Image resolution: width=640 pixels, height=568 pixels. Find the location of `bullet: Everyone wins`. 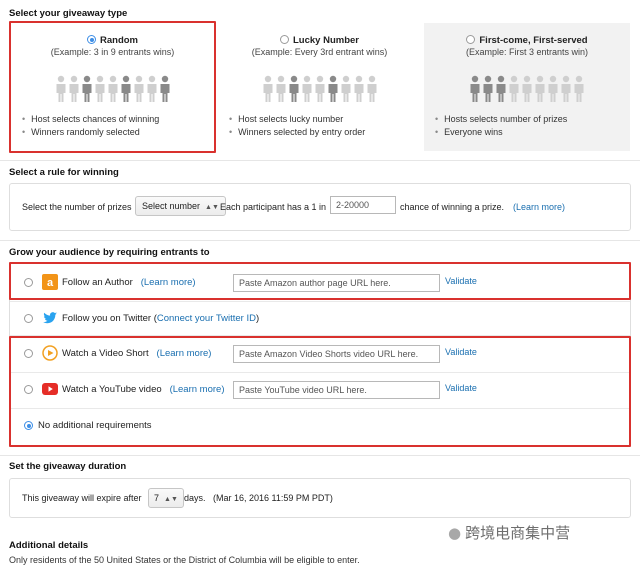

bullet: Everyone wins is located at coordinates (501, 132).